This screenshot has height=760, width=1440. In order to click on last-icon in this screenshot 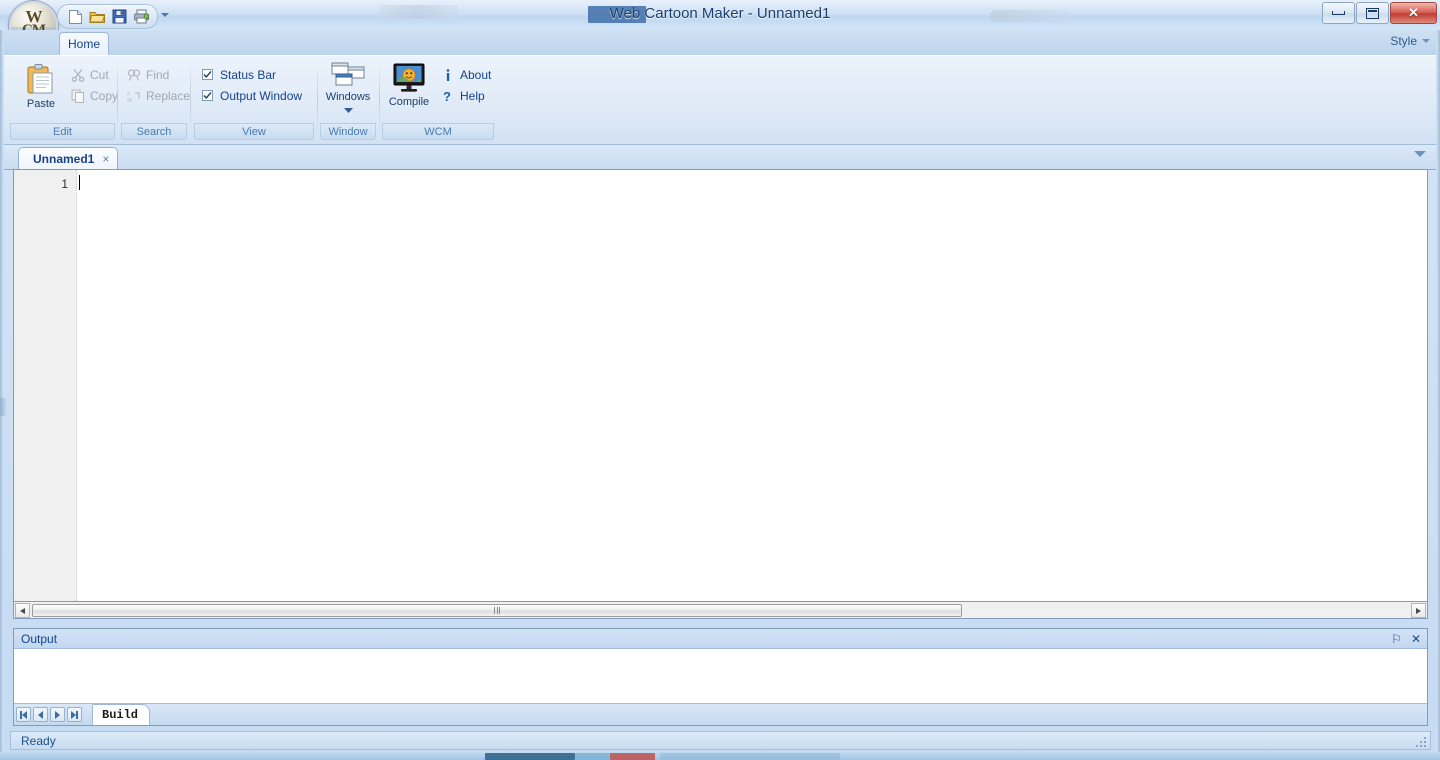, I will do `click(74, 714)`.